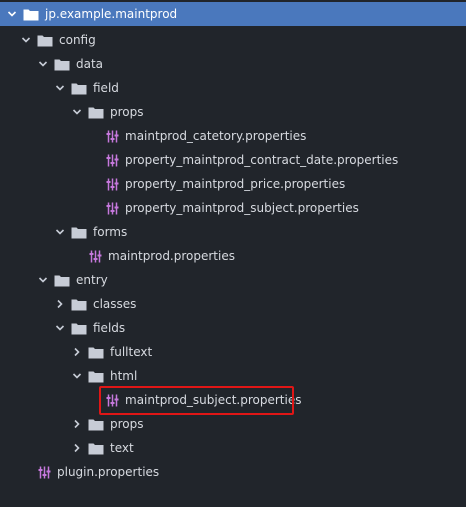 The image size is (466, 507). I want to click on tree-item-label: field, so click(106, 88).